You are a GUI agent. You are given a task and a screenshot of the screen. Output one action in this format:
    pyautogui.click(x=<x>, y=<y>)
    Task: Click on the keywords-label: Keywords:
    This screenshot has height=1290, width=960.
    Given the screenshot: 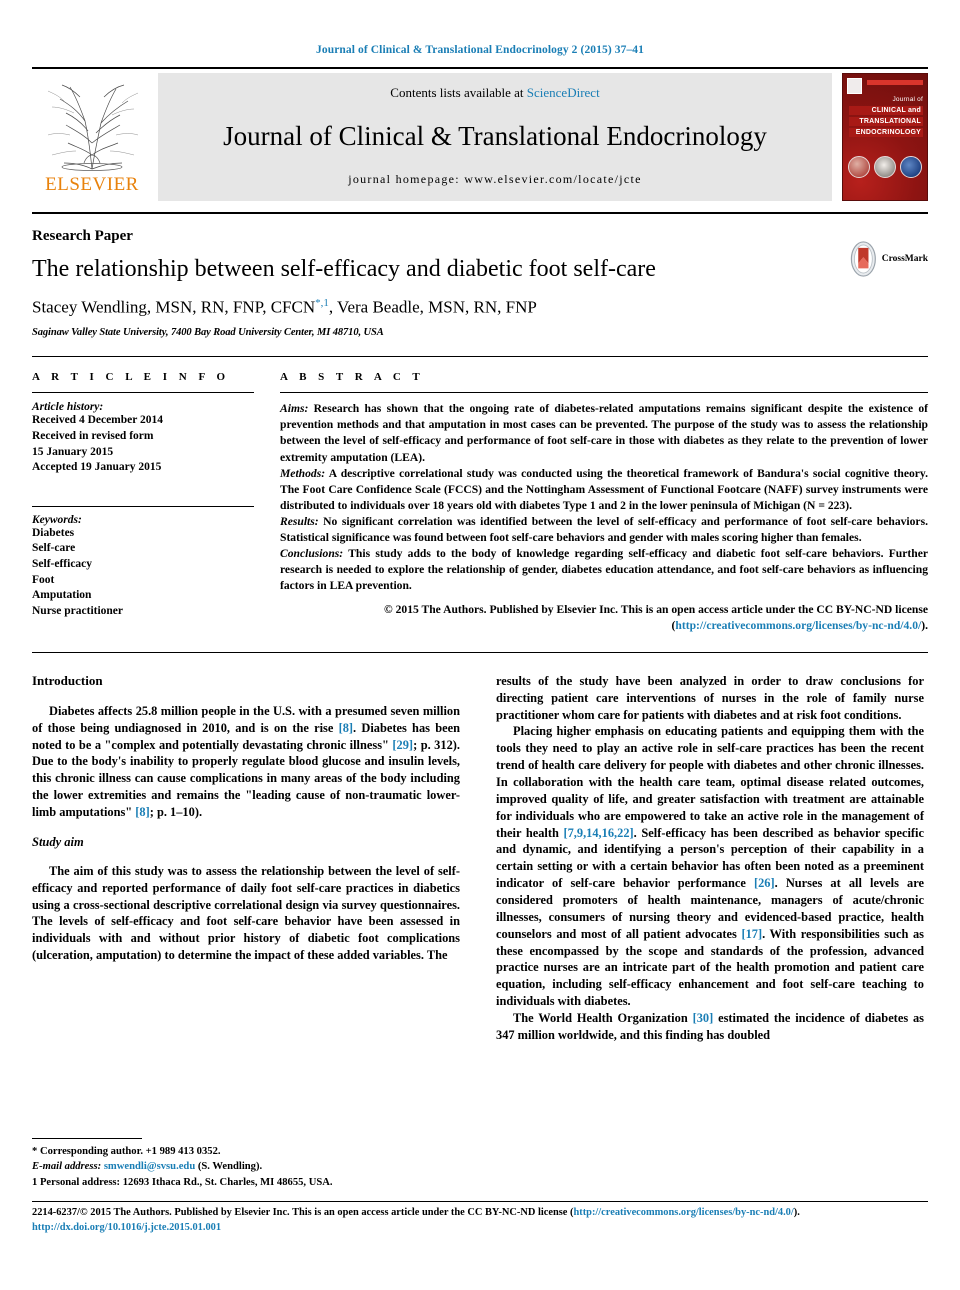 What is the action you would take?
    pyautogui.click(x=57, y=519)
    